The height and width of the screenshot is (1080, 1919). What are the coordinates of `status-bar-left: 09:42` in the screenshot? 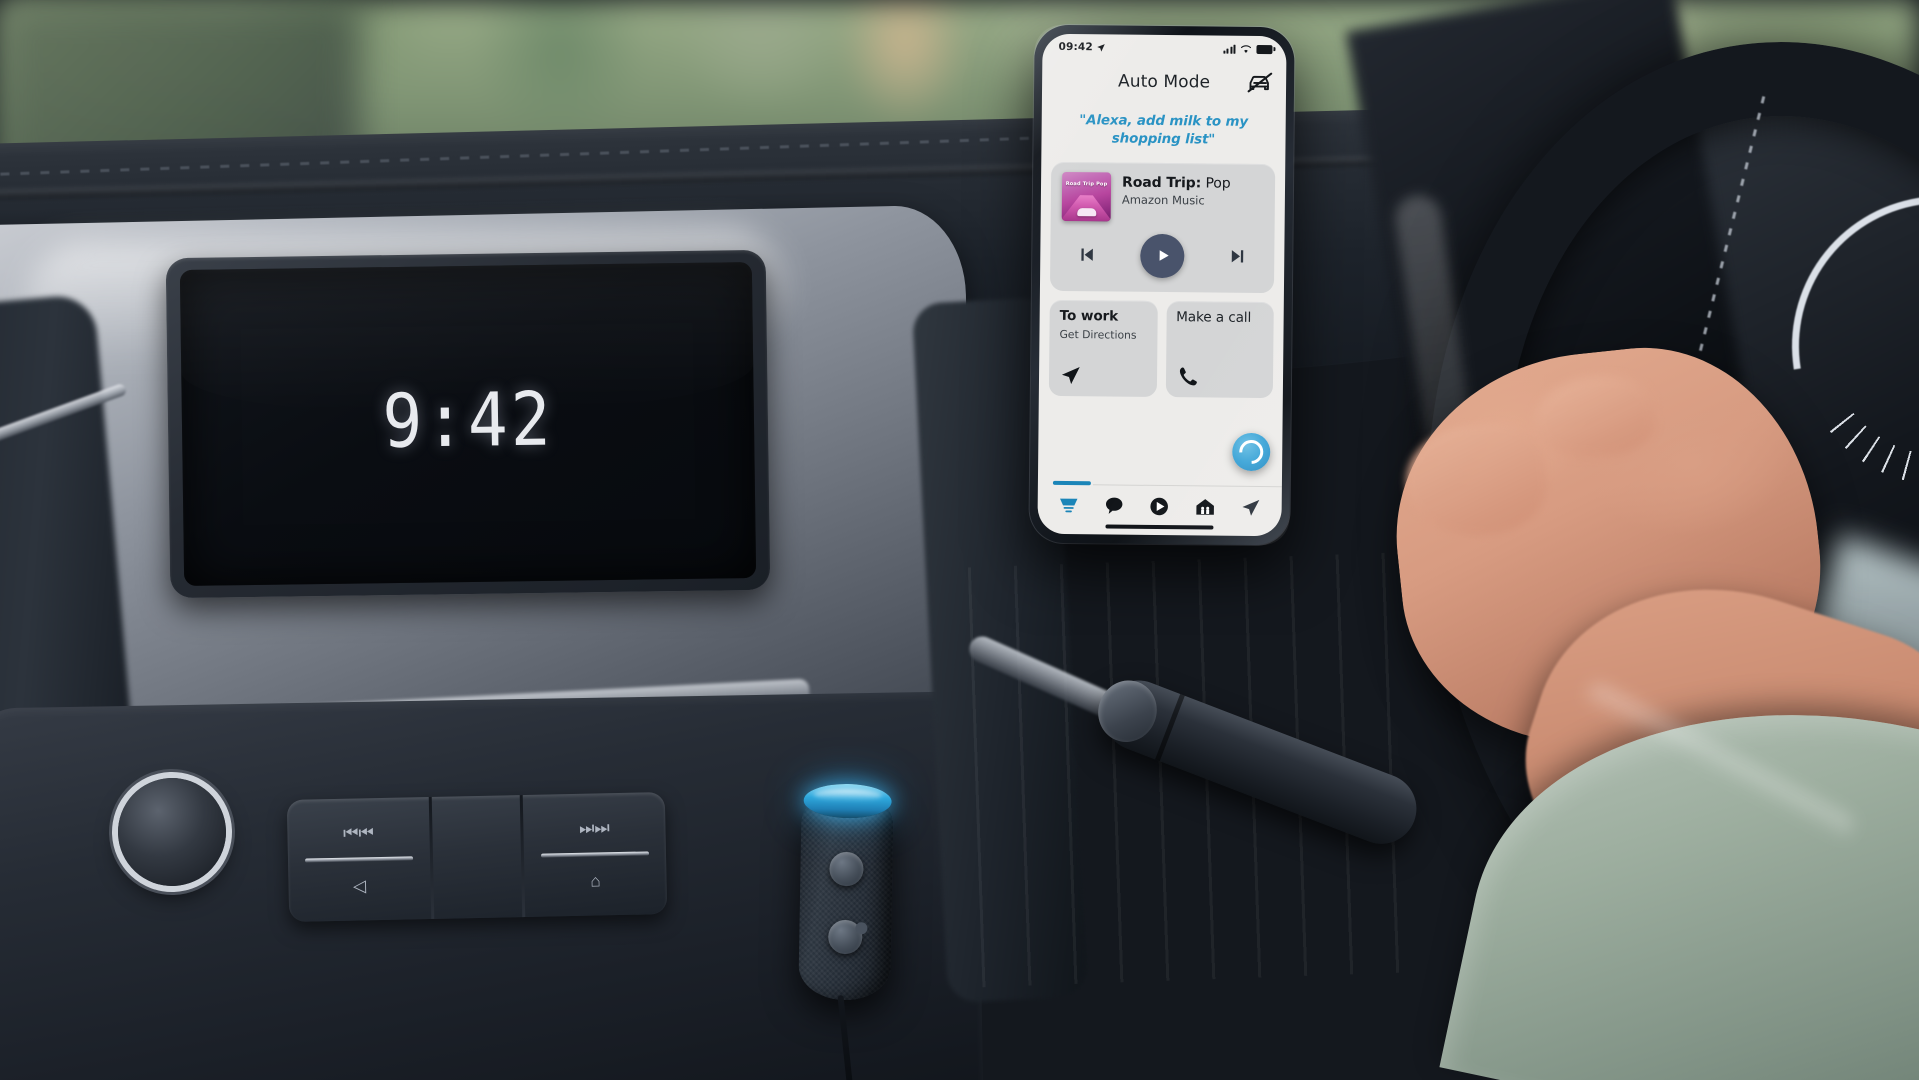 It's located at (1082, 47).